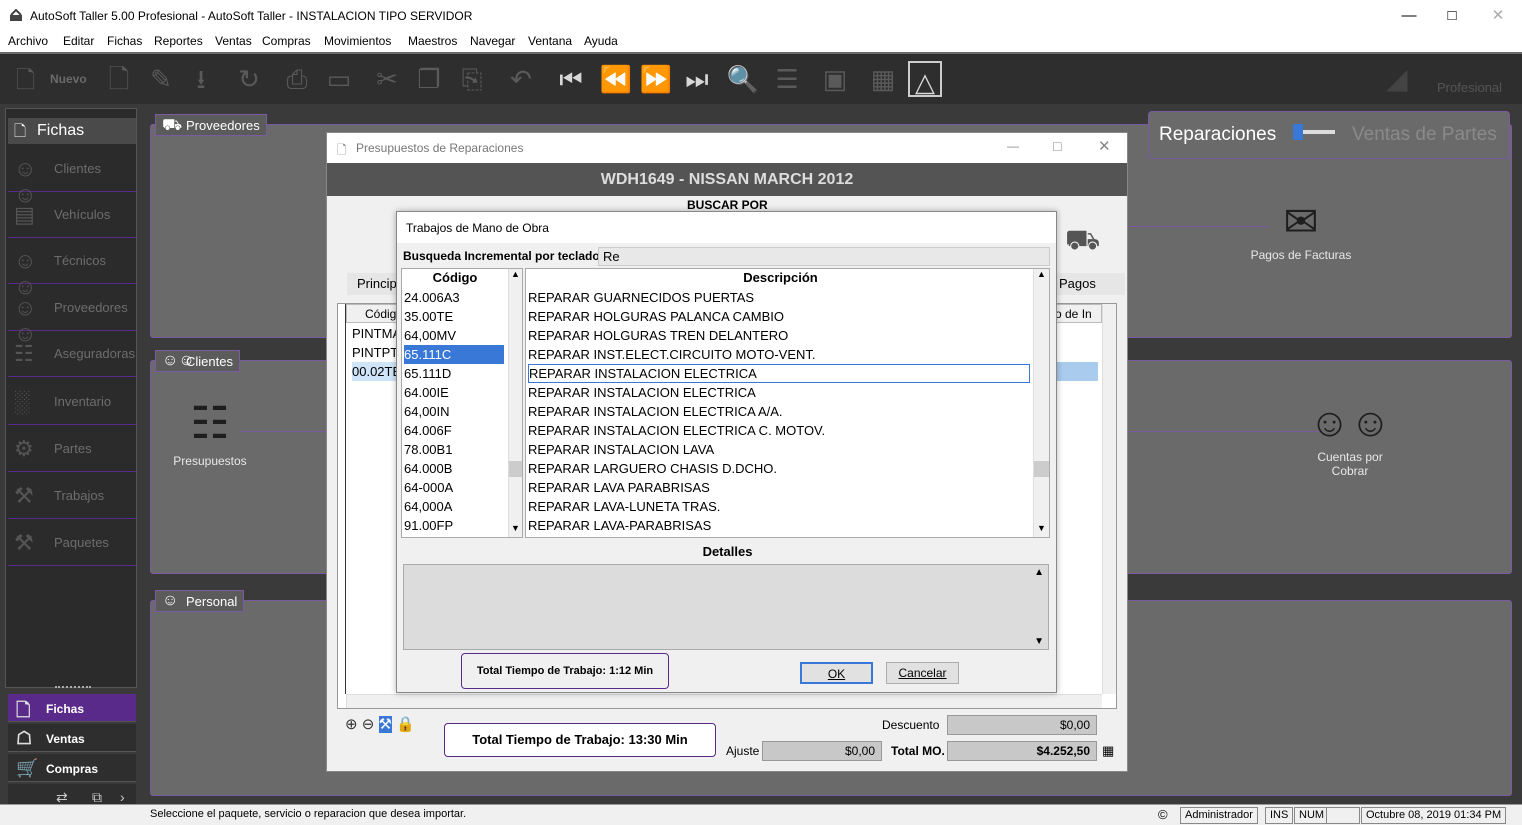  Describe the element at coordinates (72, 543) in the screenshot. I see `sidebar-item-paquetes: ⚒ Paquetes` at that location.